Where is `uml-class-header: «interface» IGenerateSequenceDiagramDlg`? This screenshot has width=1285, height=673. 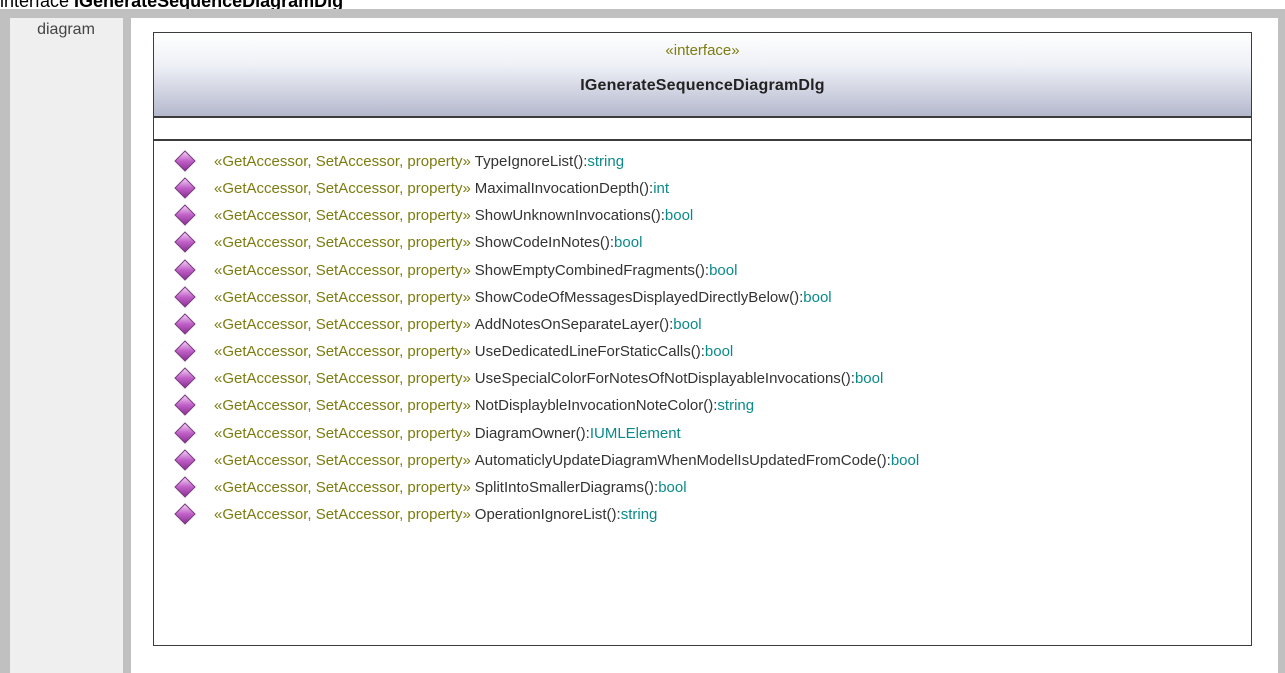 uml-class-header: «interface» IGenerateSequenceDiagramDlg is located at coordinates (702, 75).